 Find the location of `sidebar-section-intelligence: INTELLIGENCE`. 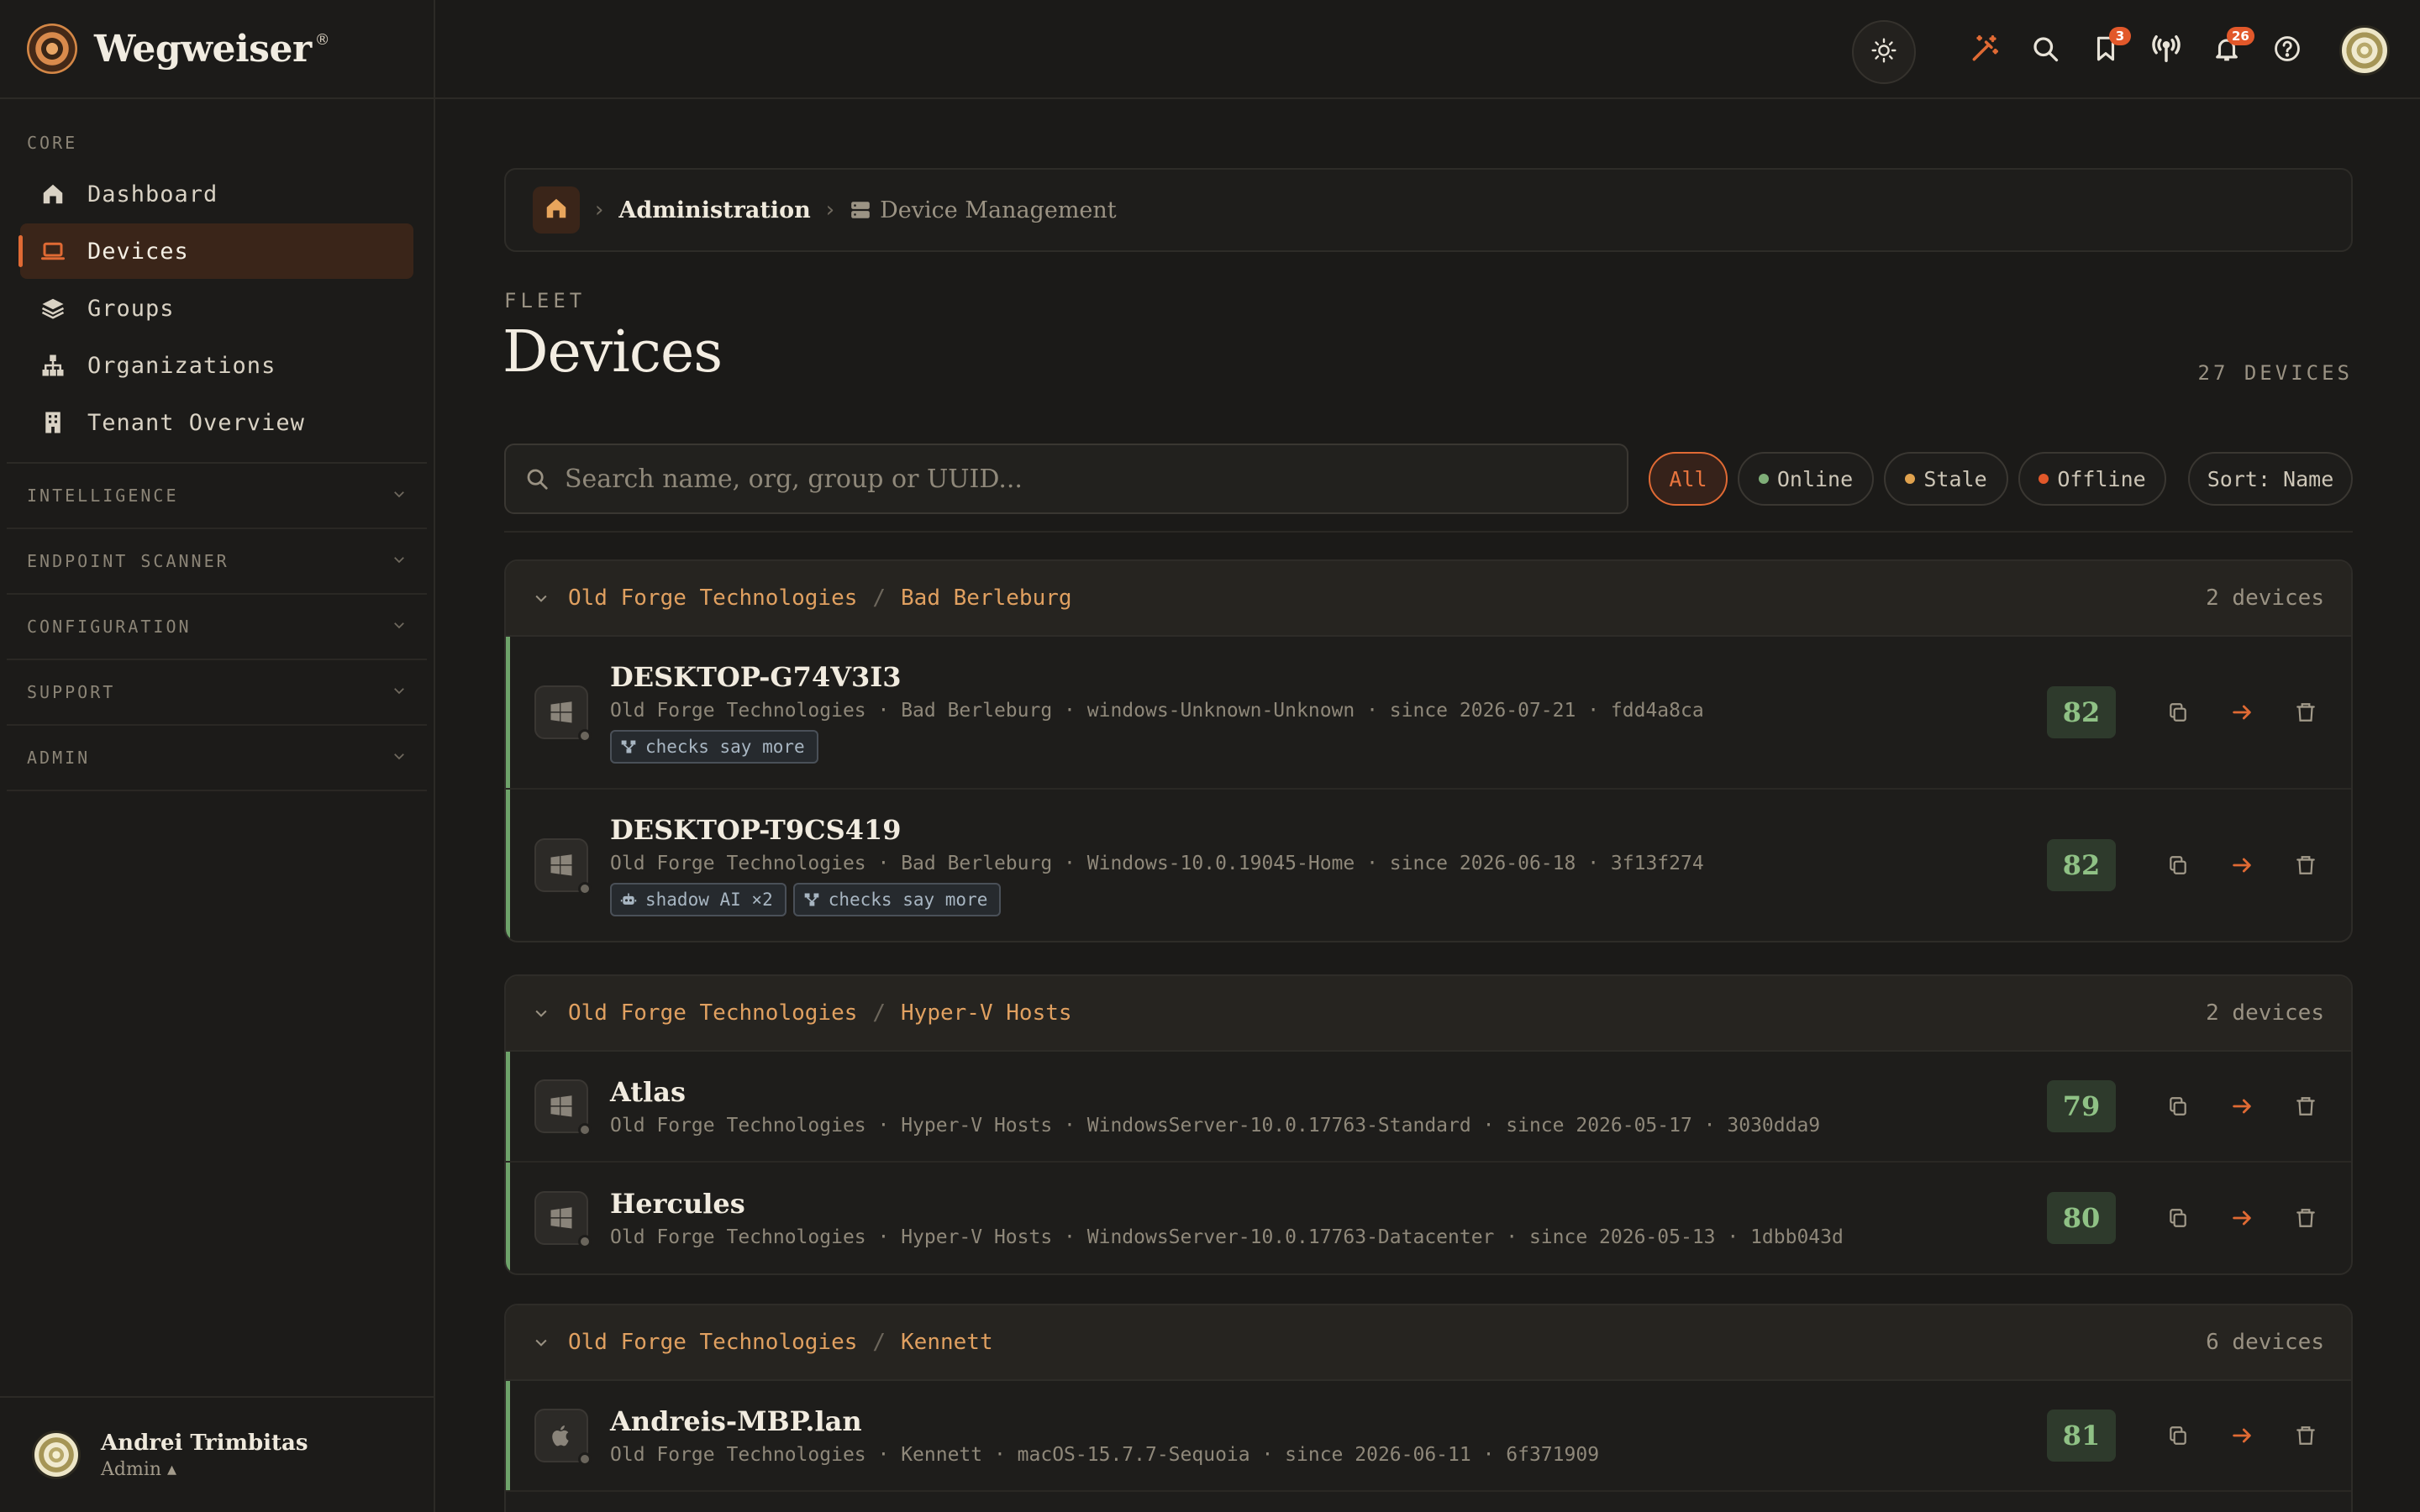

sidebar-section-intelligence: INTELLIGENCE is located at coordinates (217, 496).